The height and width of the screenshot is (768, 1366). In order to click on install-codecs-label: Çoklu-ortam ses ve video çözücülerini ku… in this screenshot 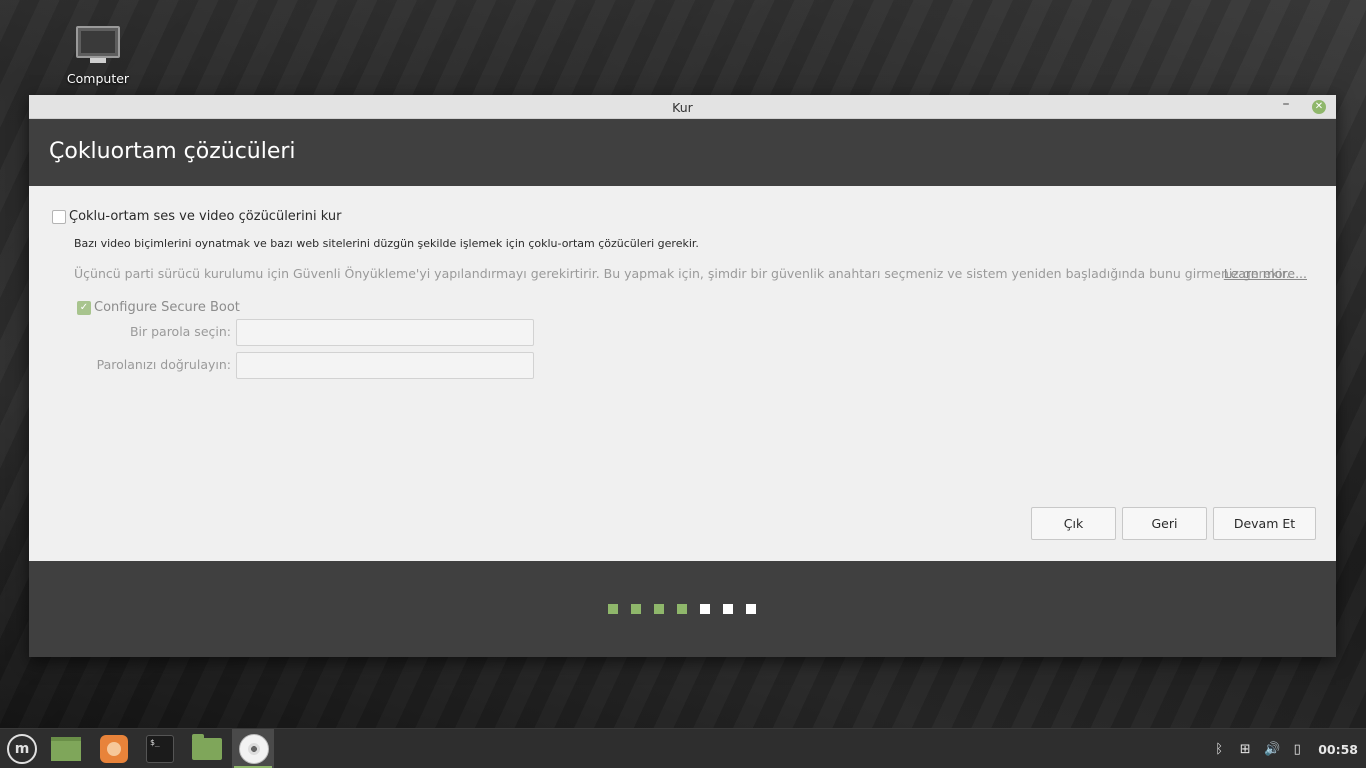, I will do `click(205, 216)`.